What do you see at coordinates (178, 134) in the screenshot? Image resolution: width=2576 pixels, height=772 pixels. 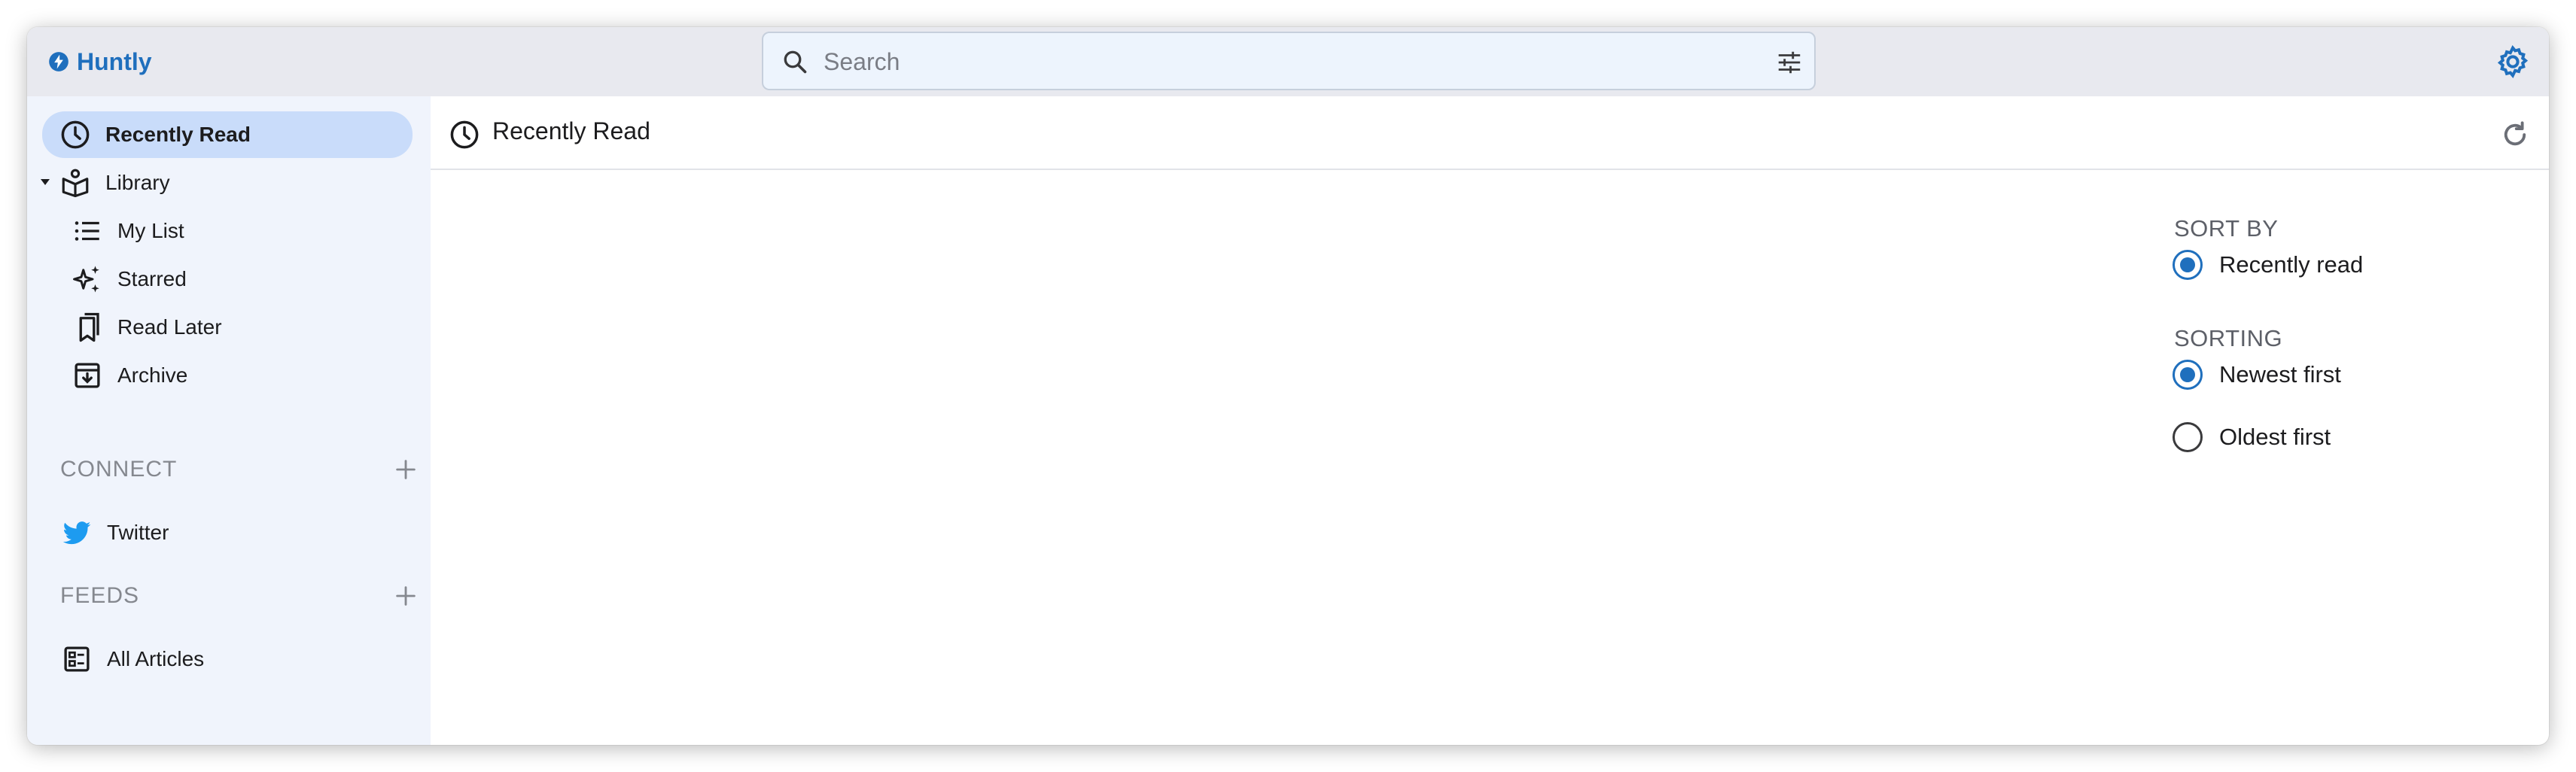 I see `sidebar-item-label: Recently Read` at bounding box center [178, 134].